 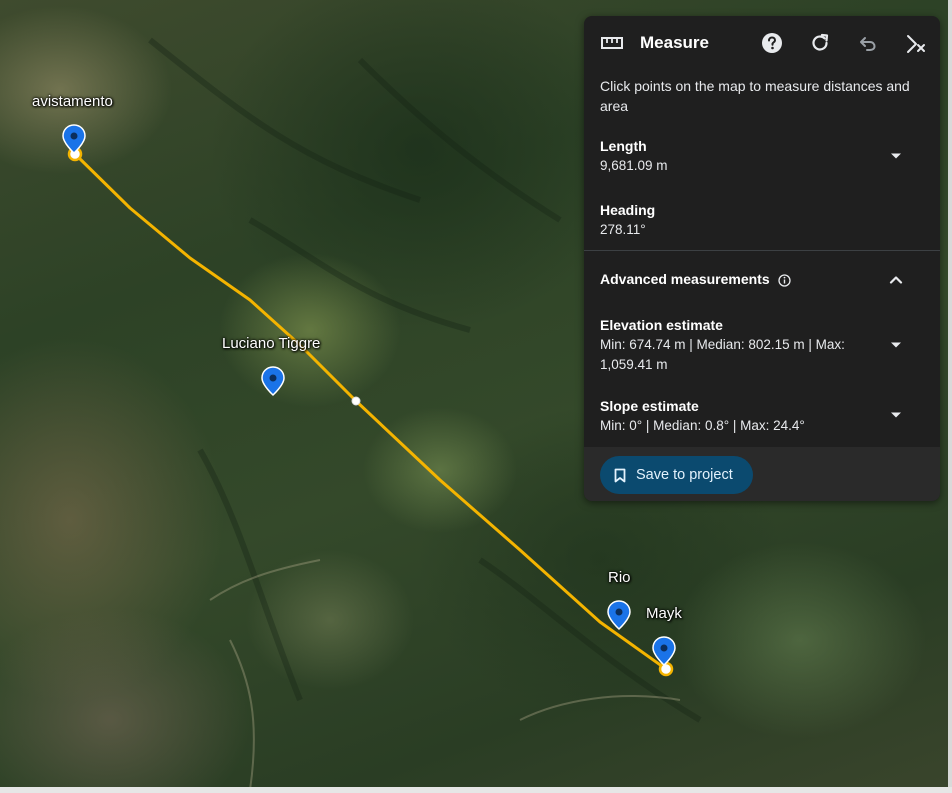 I want to click on length-expand-chevron-down-icon, so click(x=896, y=156).